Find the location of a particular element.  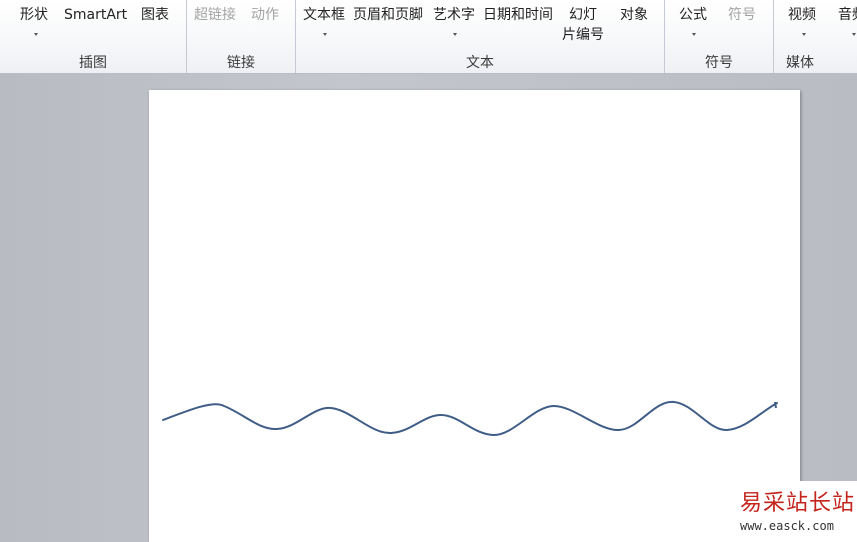

hyperlink-button: 超链接 is located at coordinates (215, 15).